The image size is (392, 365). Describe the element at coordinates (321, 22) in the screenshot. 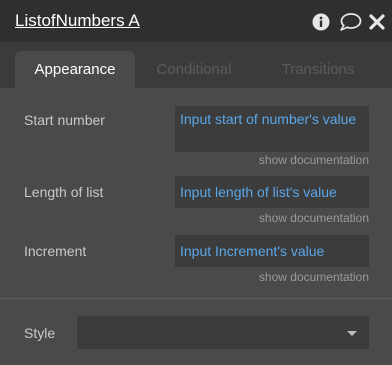

I see `info-icon` at that location.